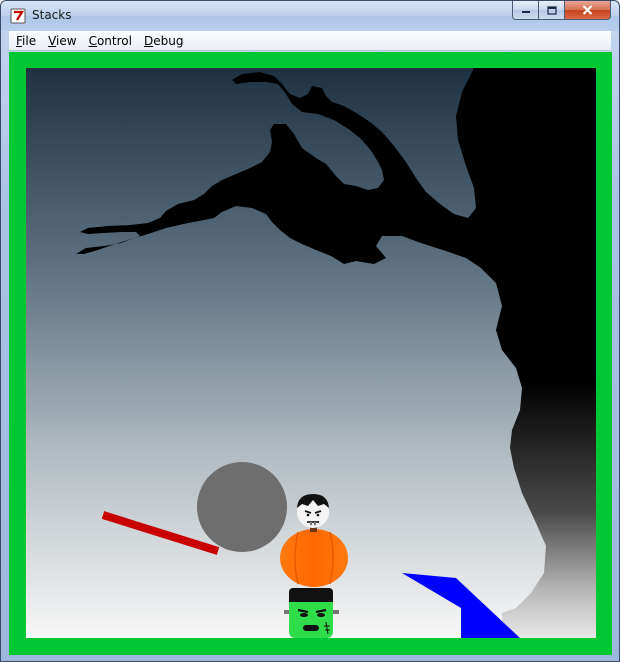 This screenshot has height=662, width=620. Describe the element at coordinates (18, 16) in the screenshot. I see `app-icon` at that location.